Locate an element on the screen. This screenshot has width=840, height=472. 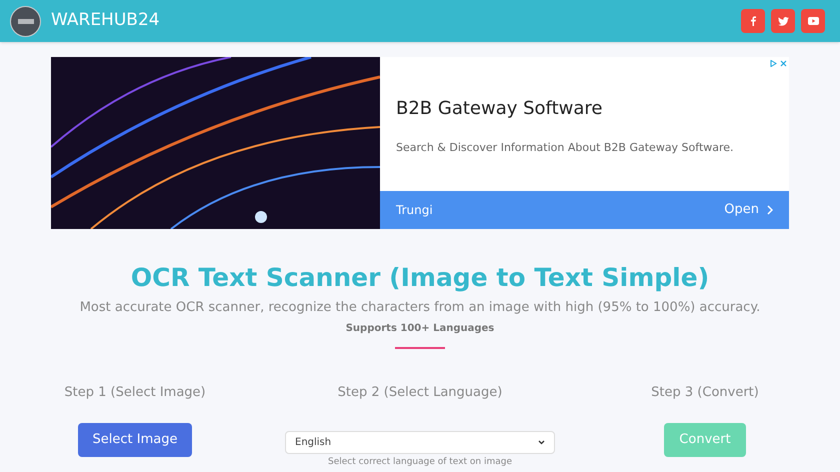
ad-headline: B2B Gateway Software is located at coordinates (584, 108).